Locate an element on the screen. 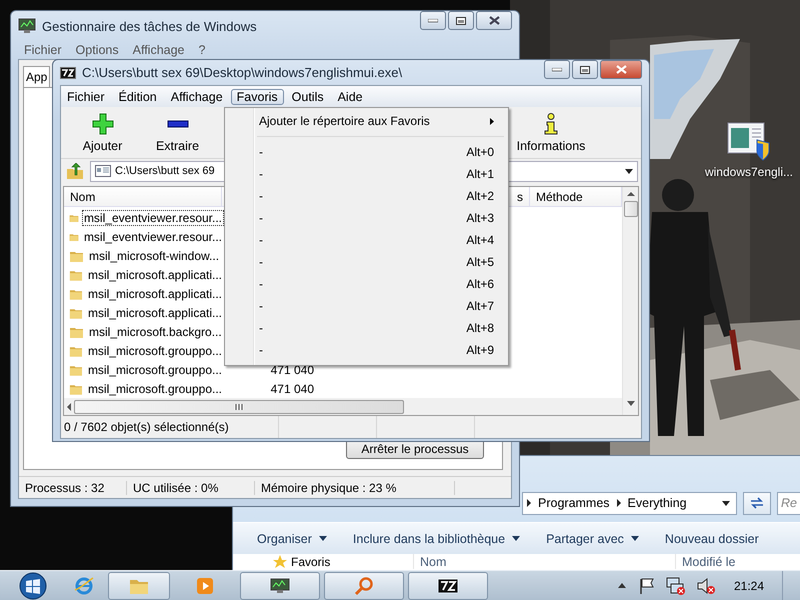  shortcut-text: Alt+0 is located at coordinates (480, 152).